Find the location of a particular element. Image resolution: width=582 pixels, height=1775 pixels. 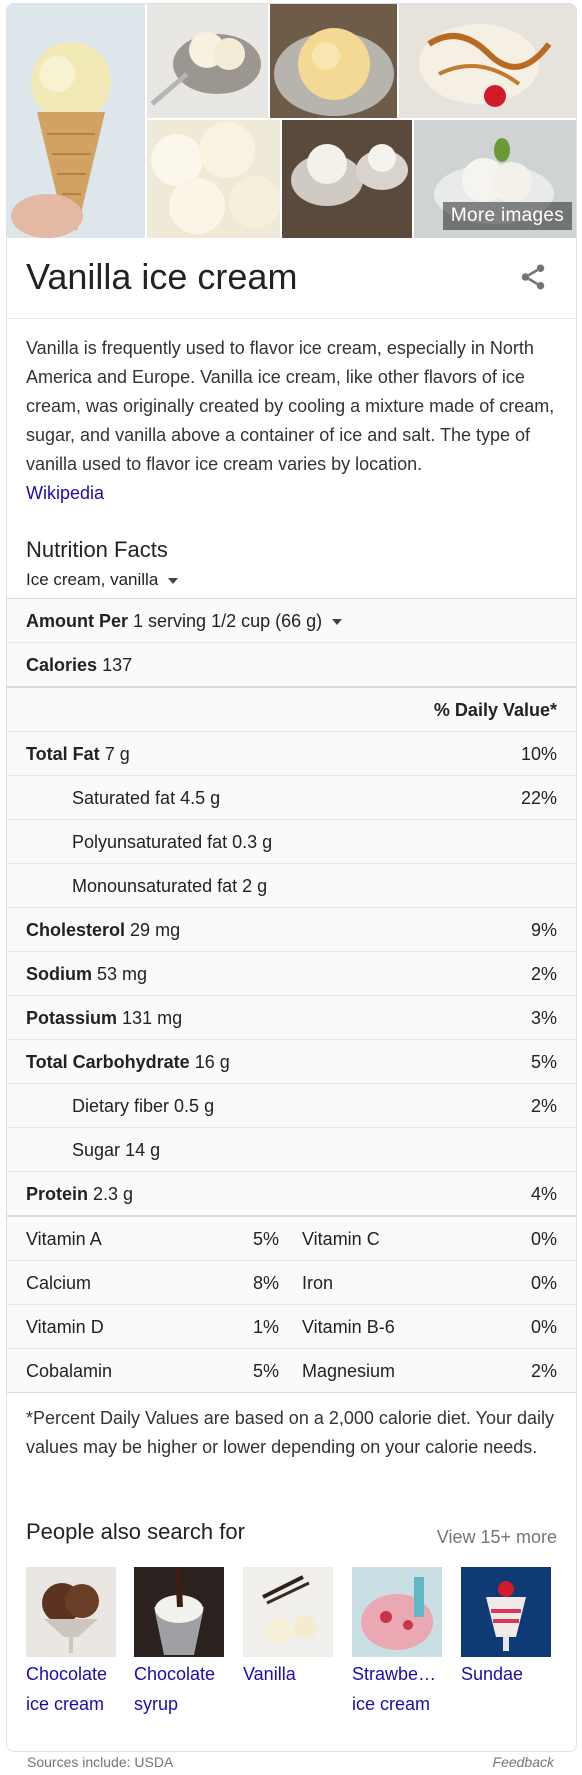

nutrient-row: Sugar 14 g is located at coordinates (291, 1150).